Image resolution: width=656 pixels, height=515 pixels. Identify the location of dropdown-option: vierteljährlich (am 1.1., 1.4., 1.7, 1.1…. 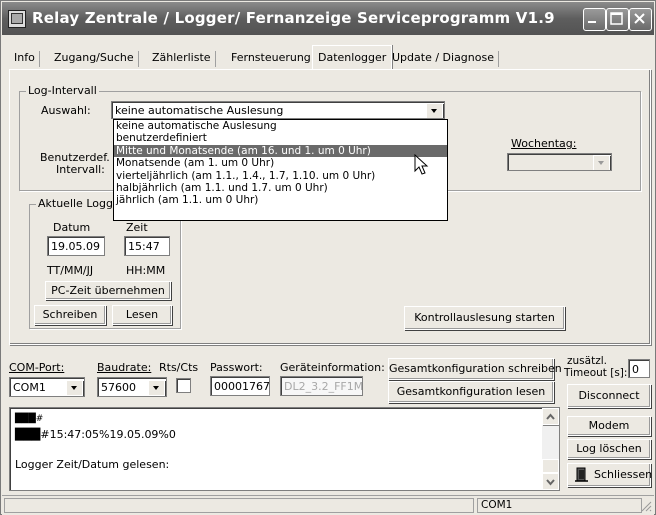
(280, 176).